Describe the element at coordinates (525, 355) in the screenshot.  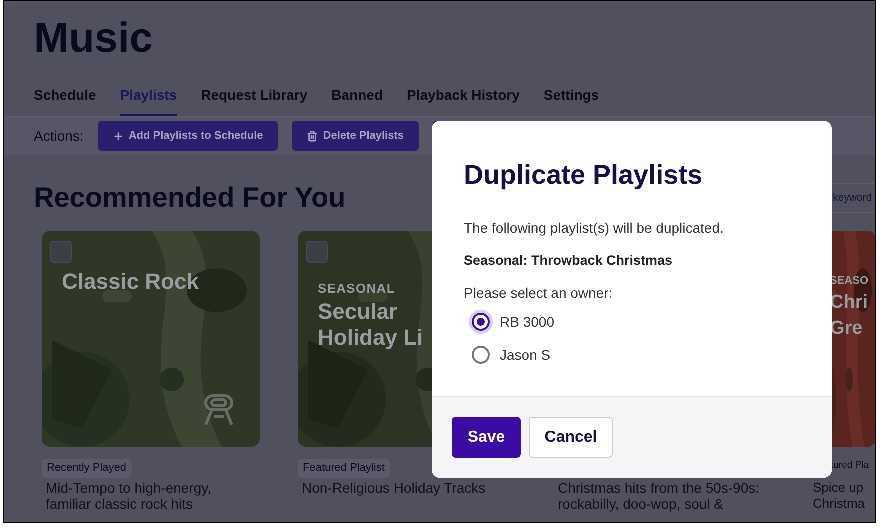
I see `owner-label: Jason S` at that location.